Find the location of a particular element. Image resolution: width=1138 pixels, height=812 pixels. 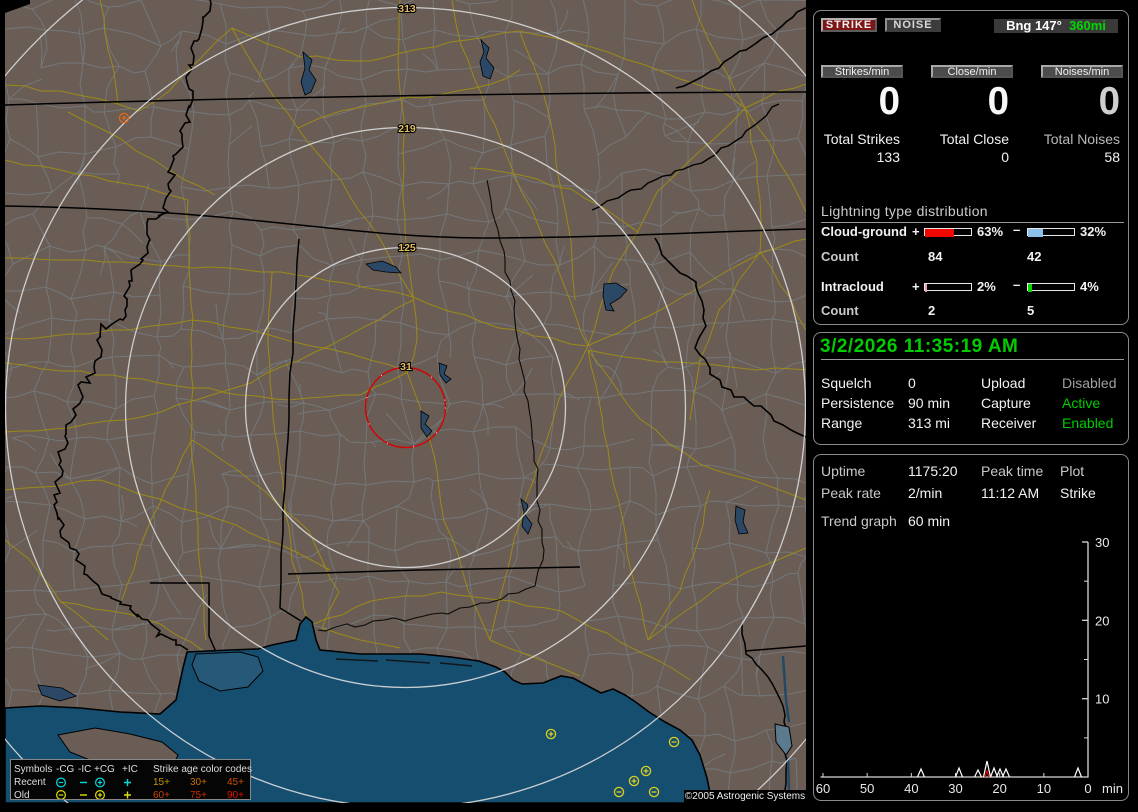

svg-text: 60 is located at coordinates (823, 788).